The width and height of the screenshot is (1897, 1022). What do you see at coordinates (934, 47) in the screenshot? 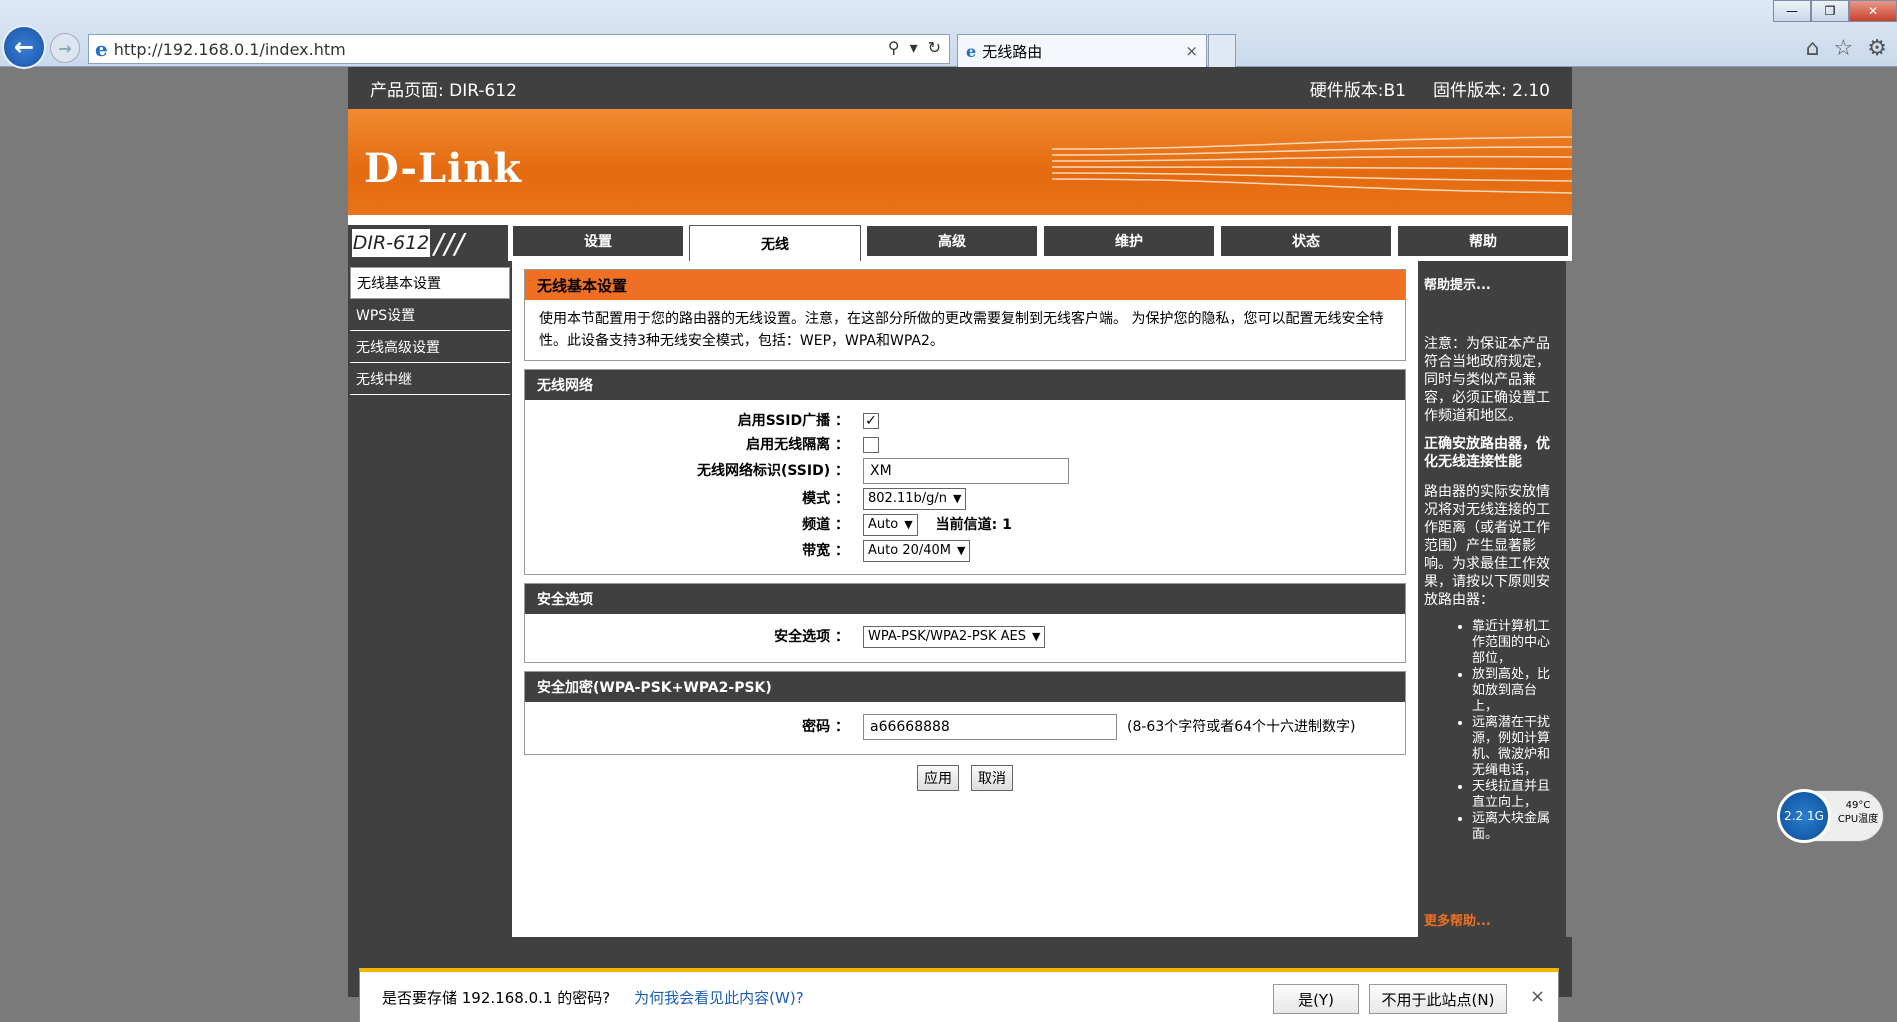
I see `refresh-icon: ↻` at bounding box center [934, 47].